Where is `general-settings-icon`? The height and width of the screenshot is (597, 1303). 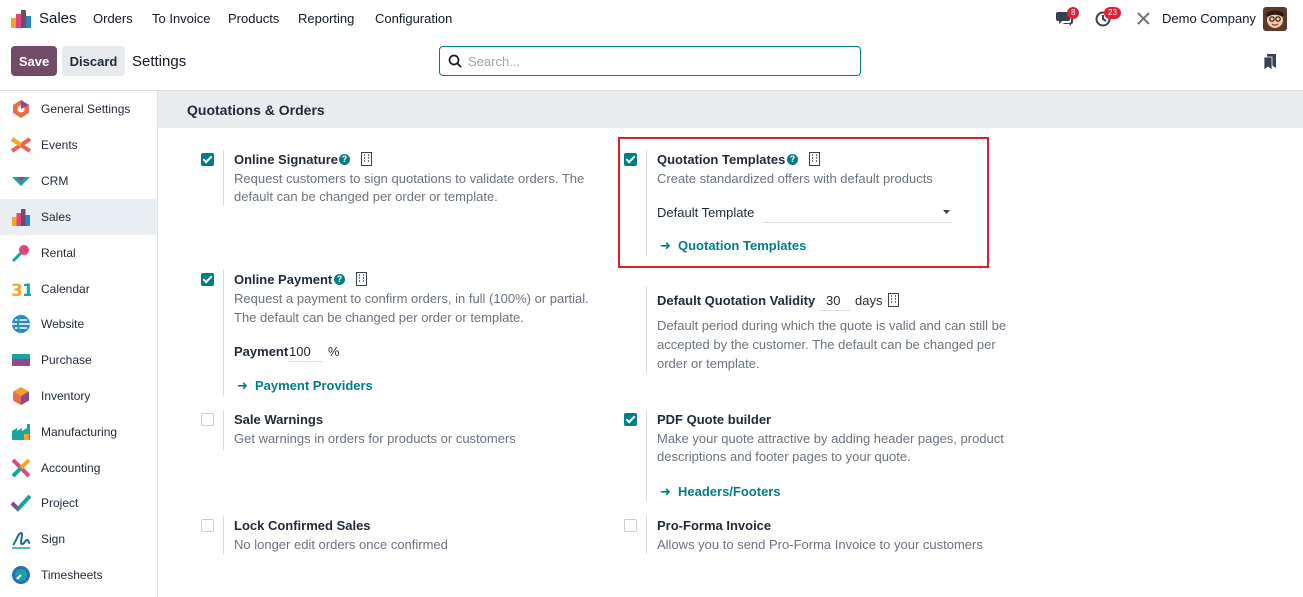
general-settings-icon is located at coordinates (21, 109).